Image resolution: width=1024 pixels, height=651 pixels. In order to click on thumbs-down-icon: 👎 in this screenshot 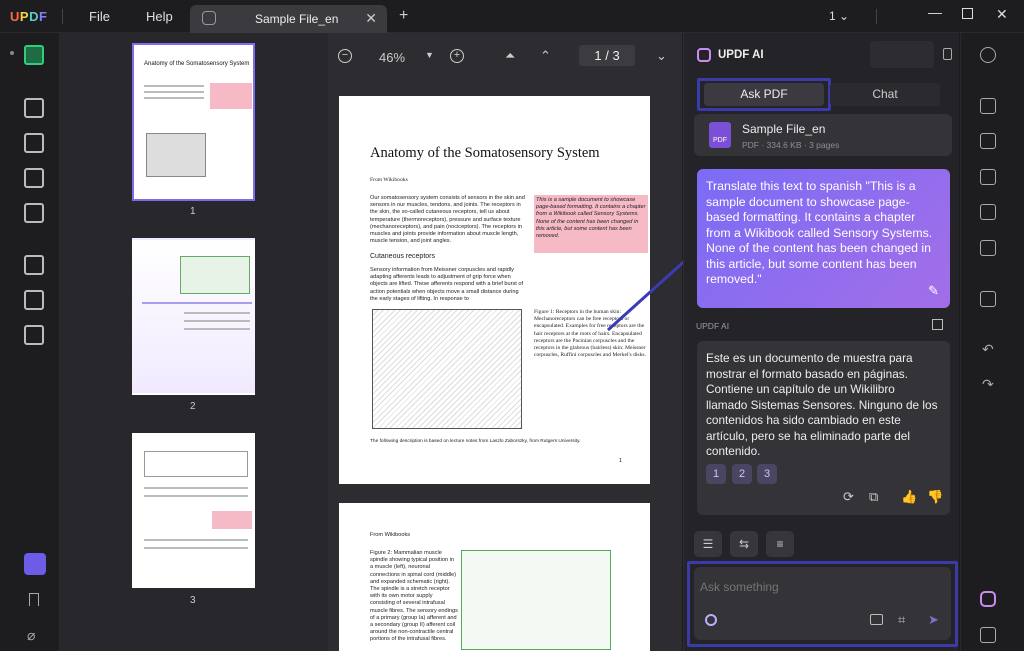, I will do `click(935, 497)`.